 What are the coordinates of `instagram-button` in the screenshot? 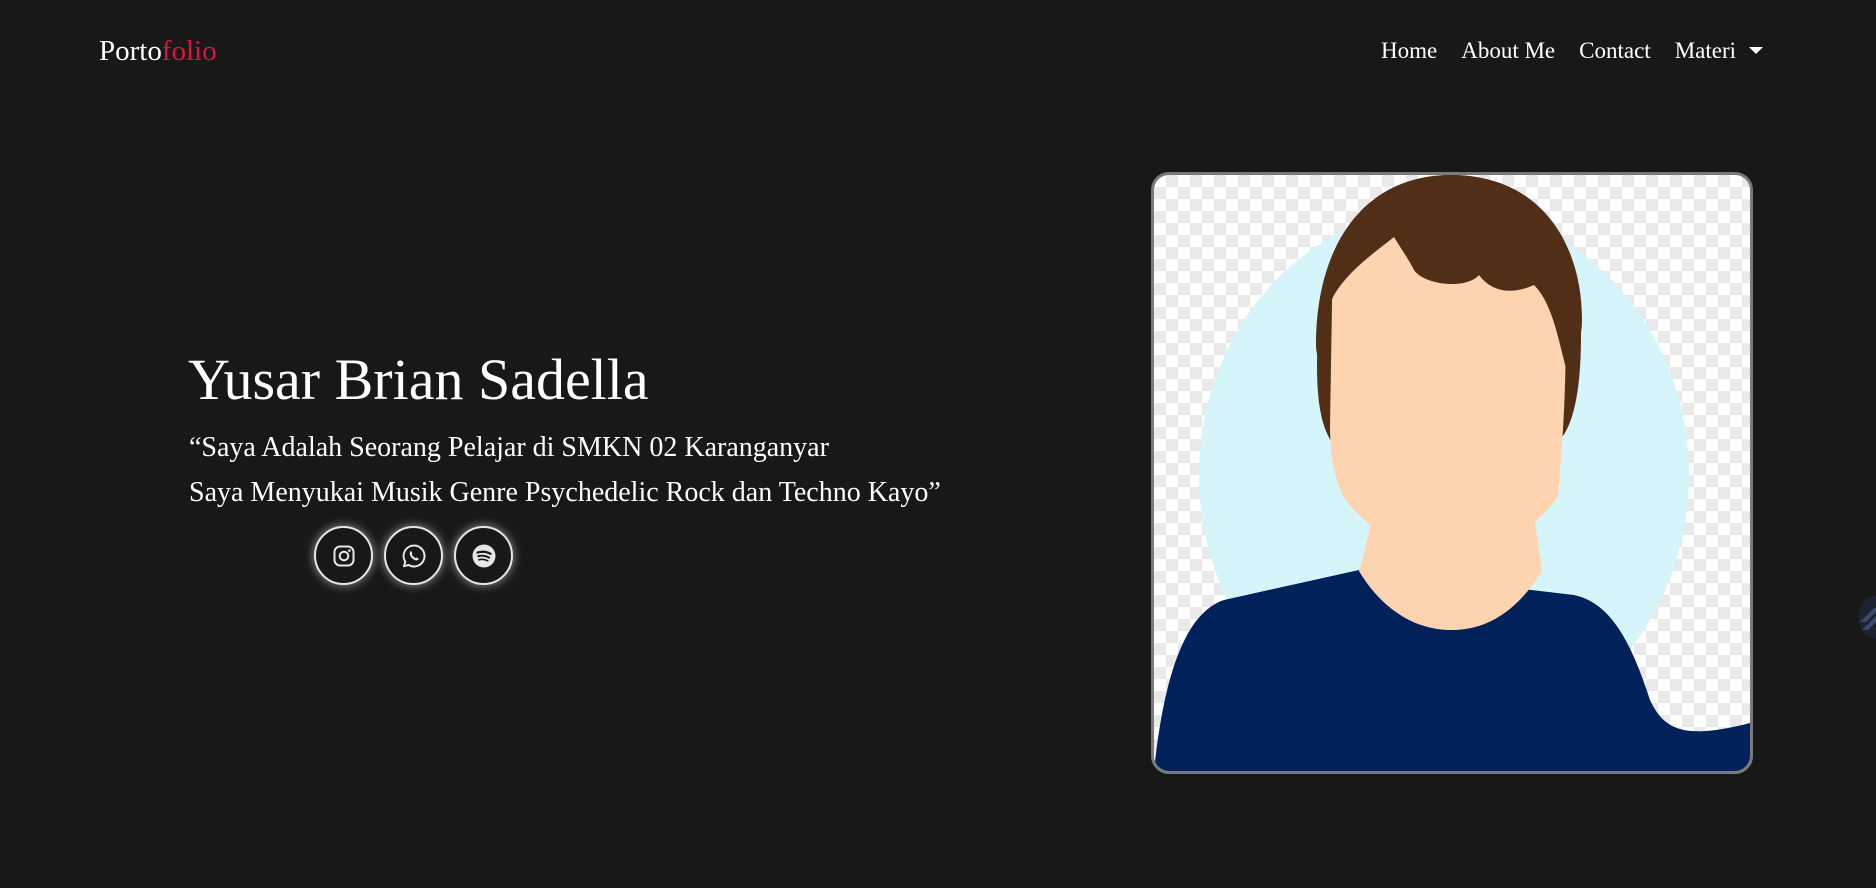 It's located at (343, 555).